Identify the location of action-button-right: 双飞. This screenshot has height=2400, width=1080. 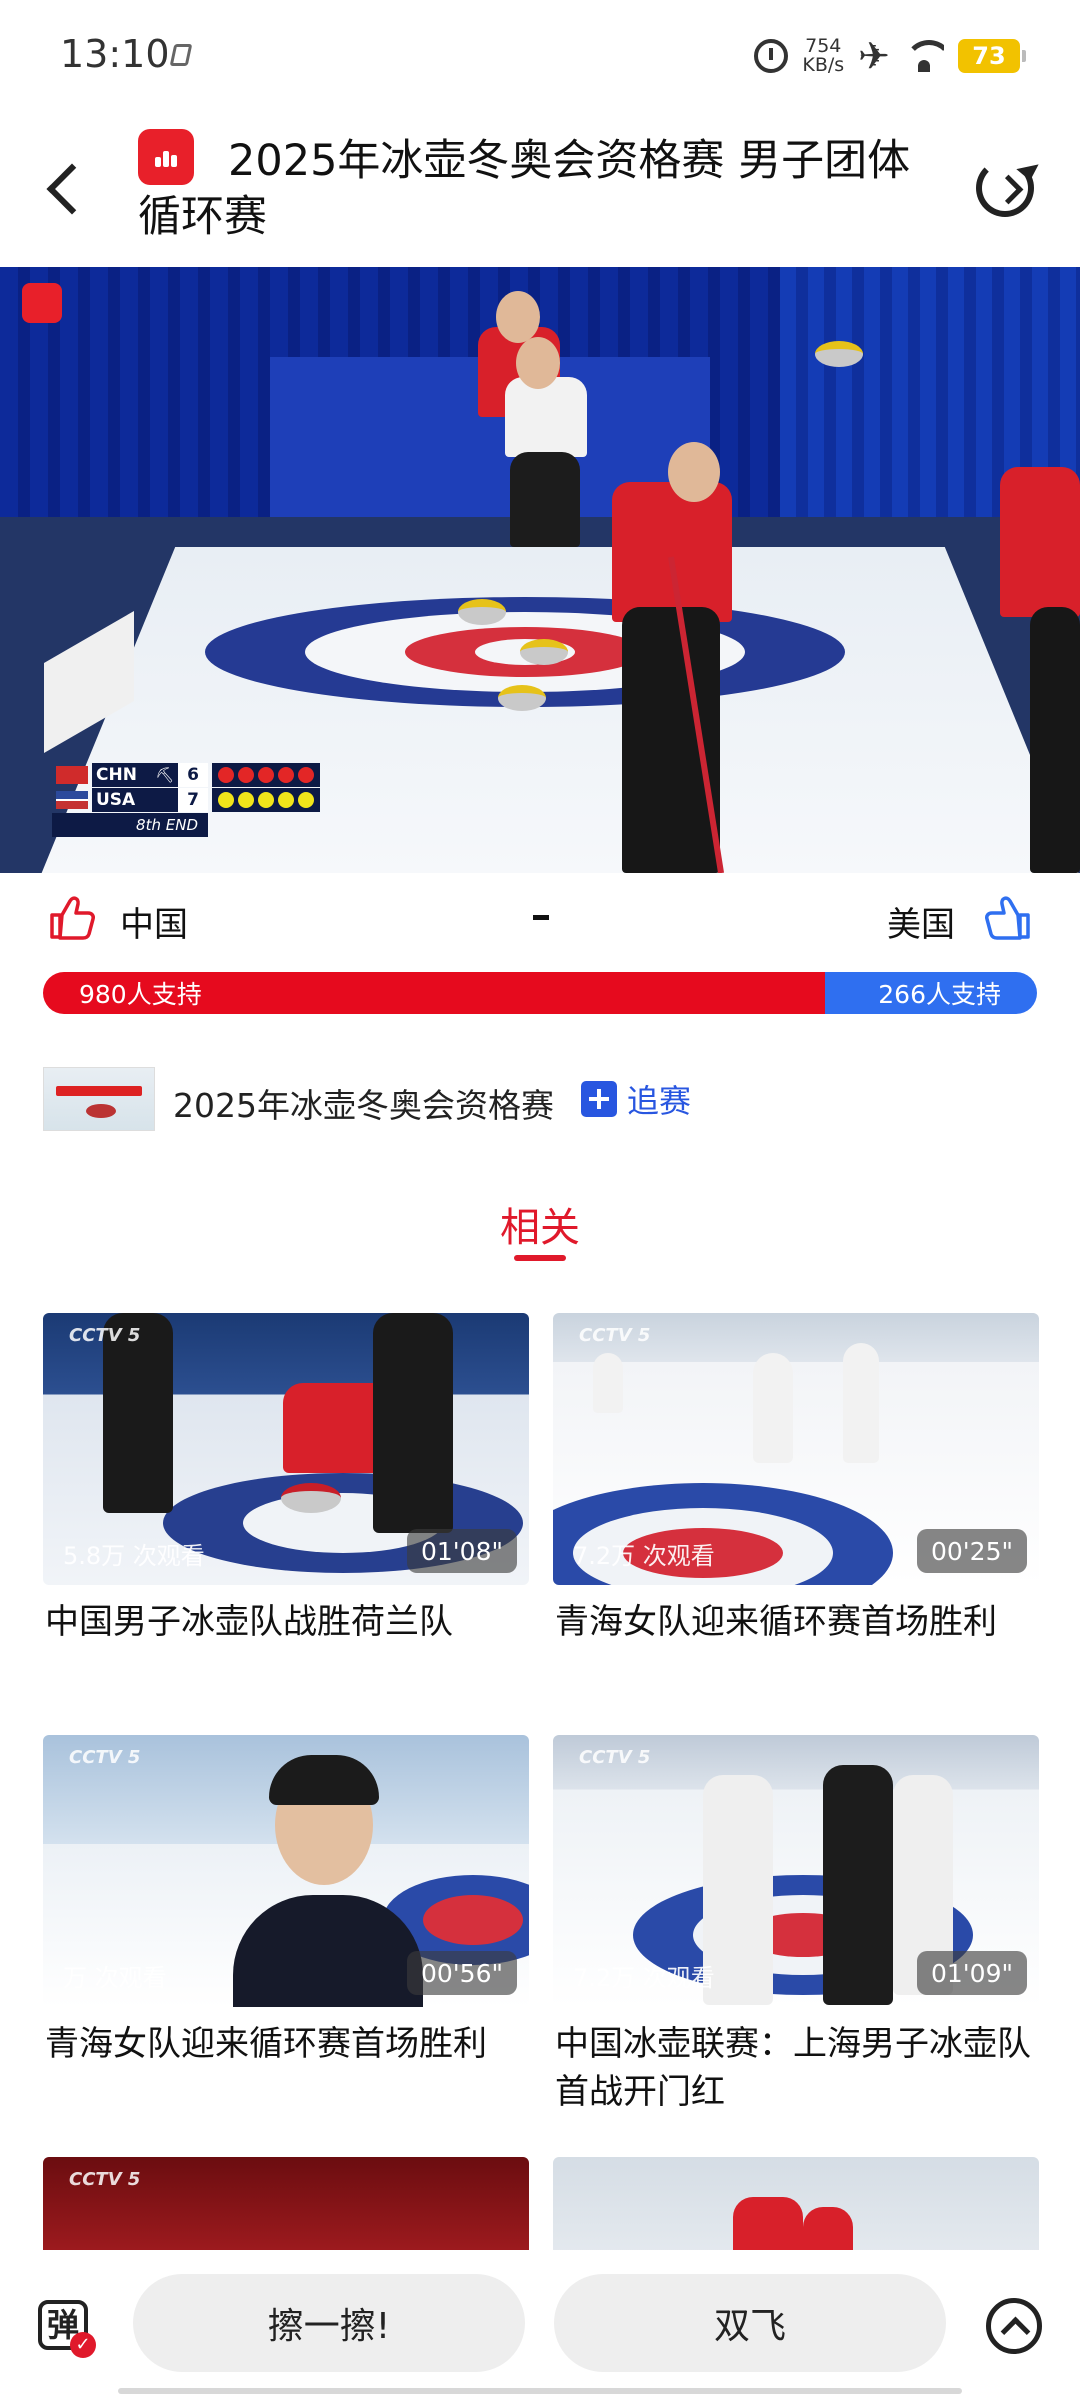
(750, 2323).